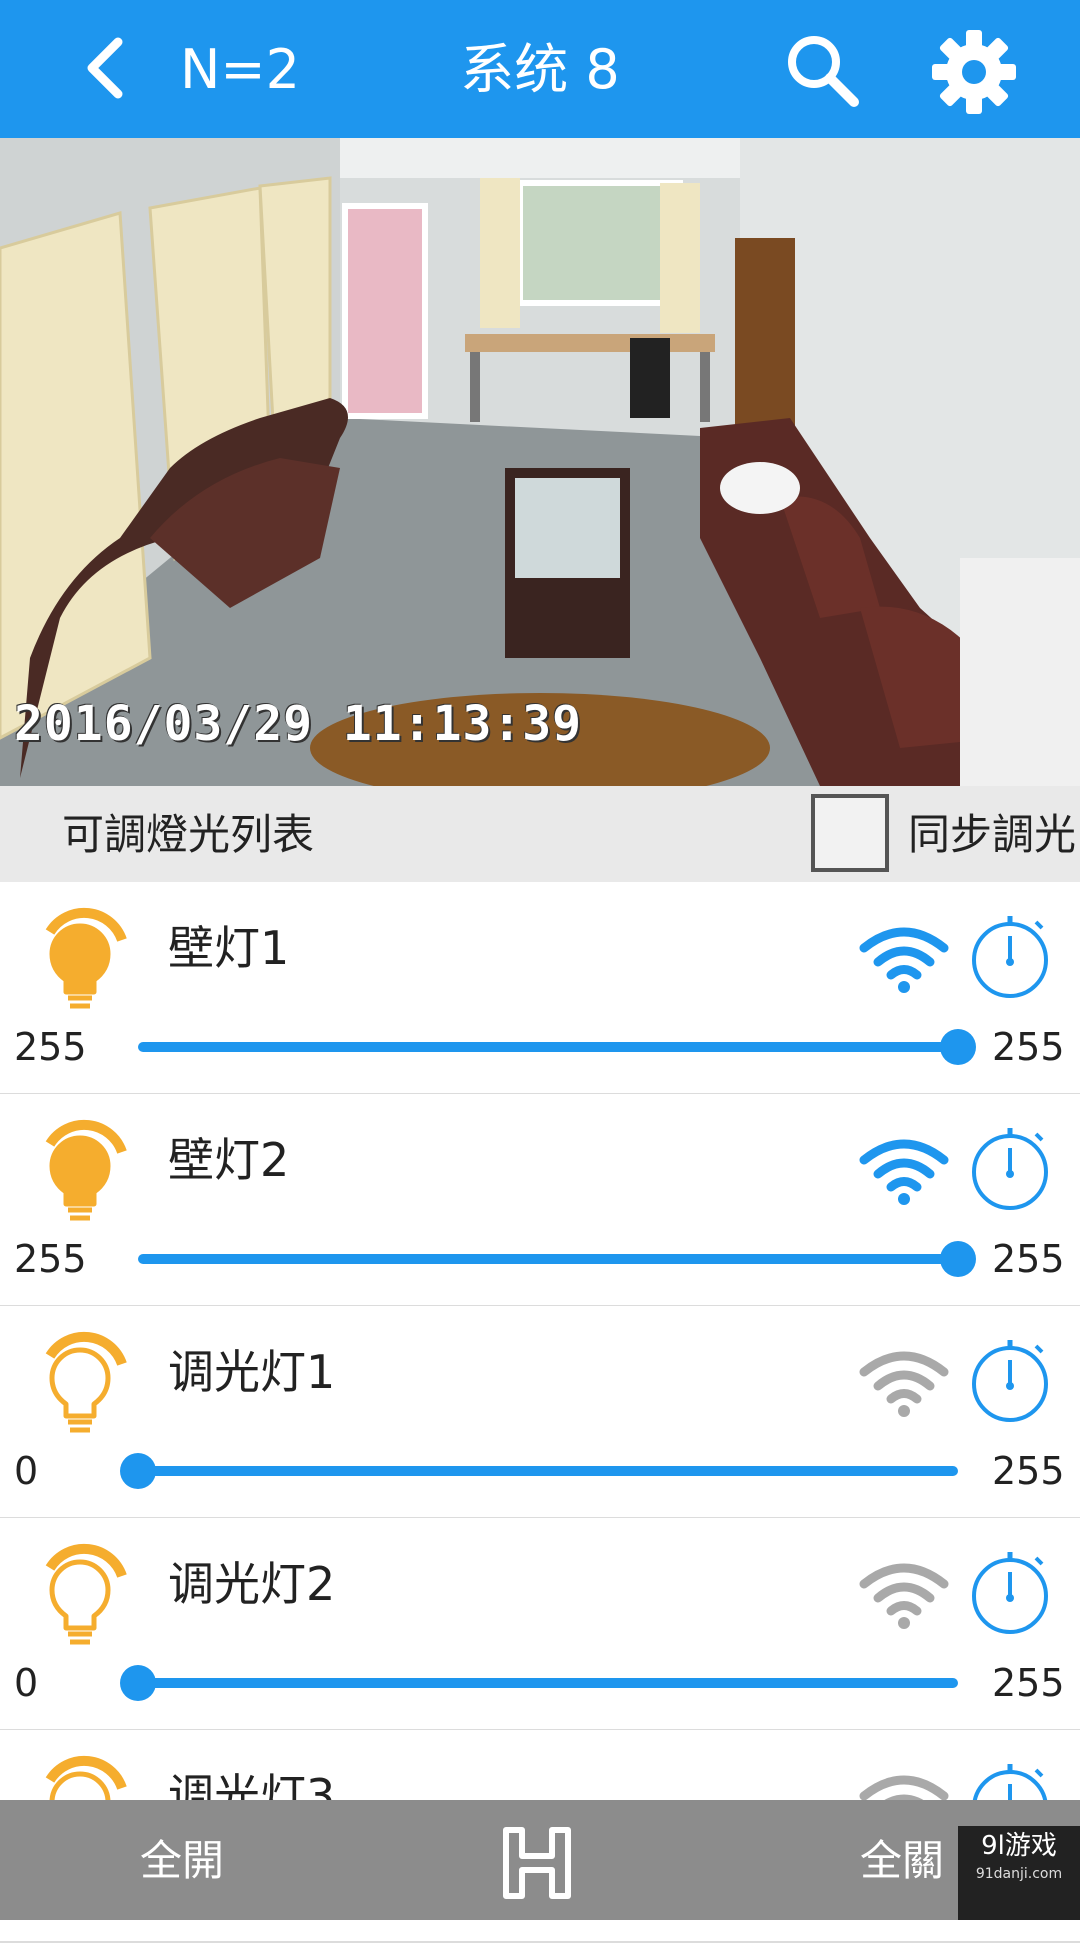  I want to click on bottom-bar: 全開 全關, so click(540, 1860).